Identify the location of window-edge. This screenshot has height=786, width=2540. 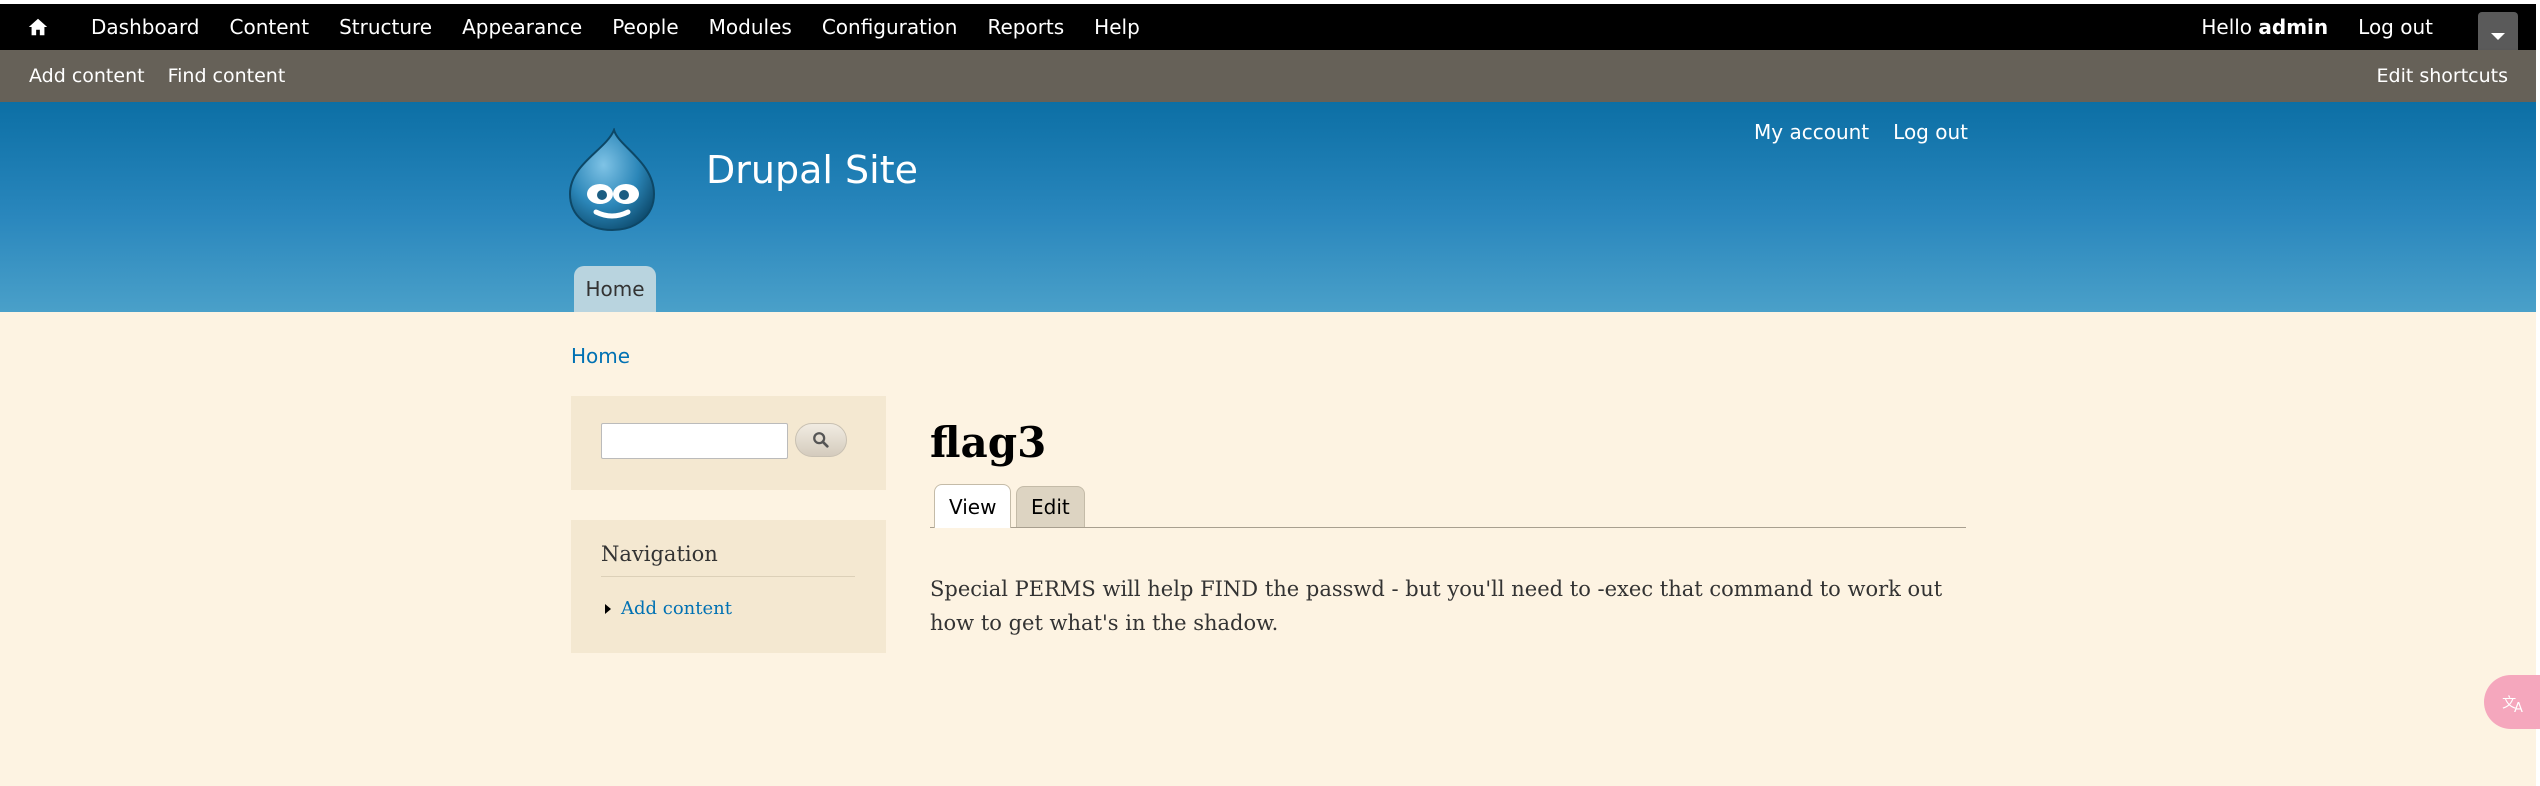
(2538, 393).